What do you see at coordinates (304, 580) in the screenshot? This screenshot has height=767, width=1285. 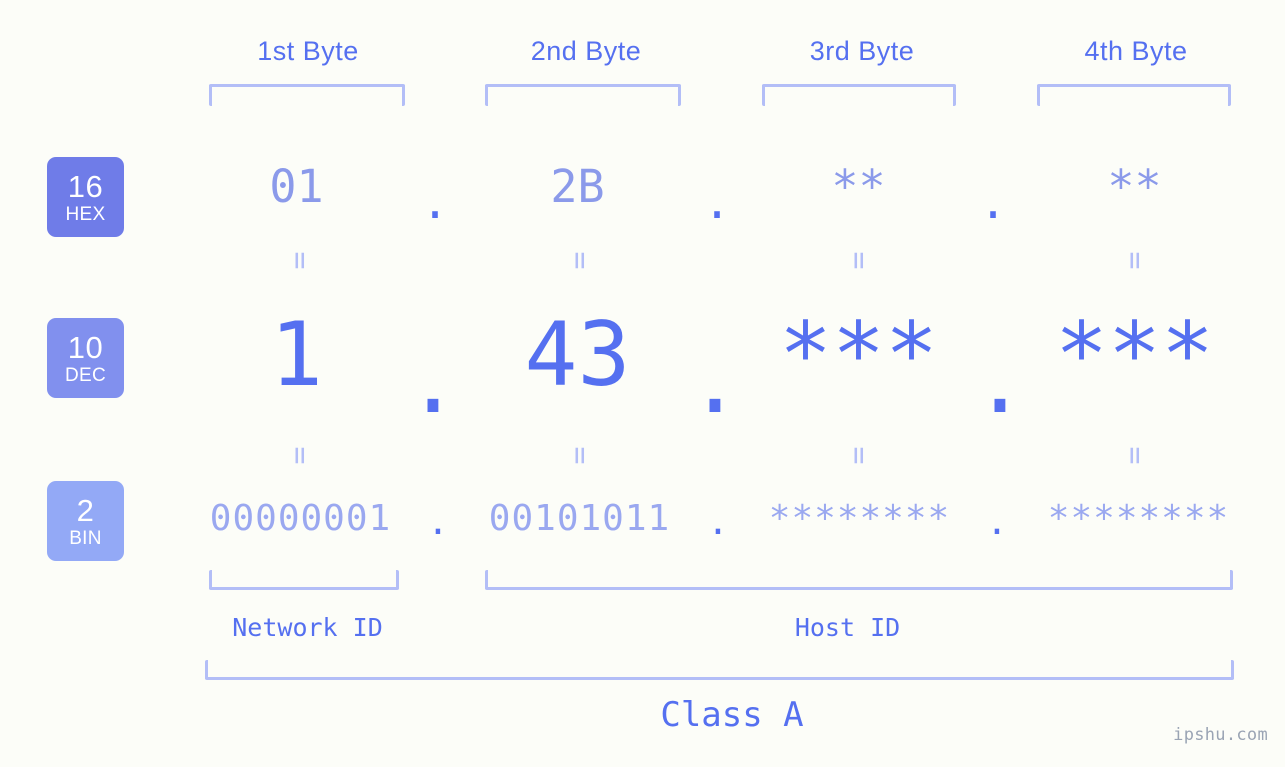 I see `network-id-bracket` at bounding box center [304, 580].